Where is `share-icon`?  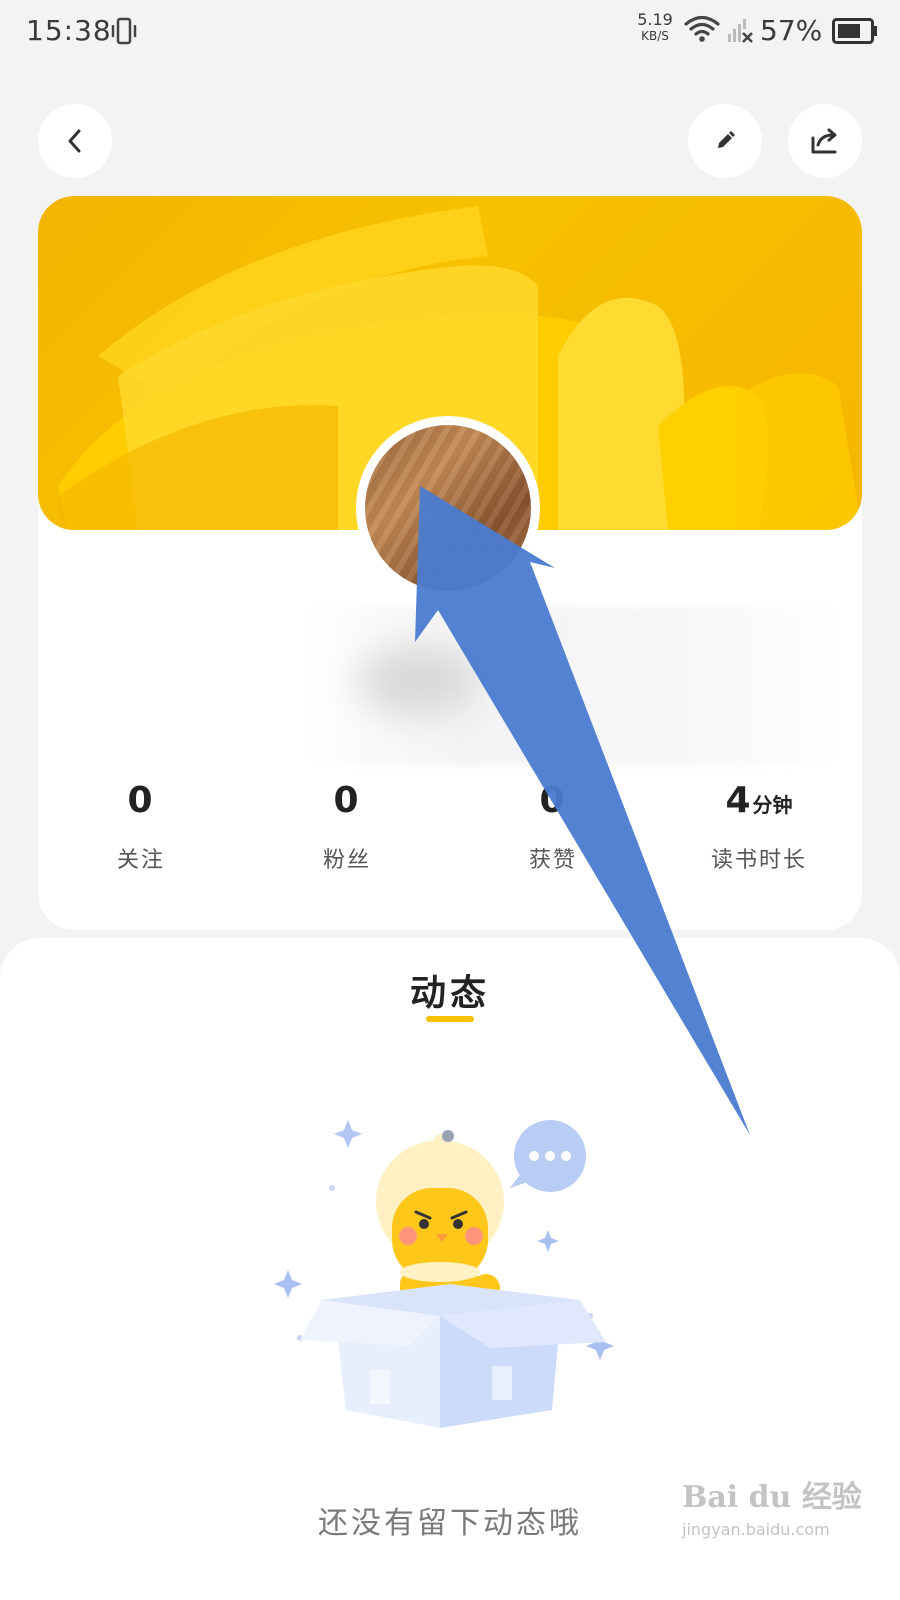
share-icon is located at coordinates (824, 141).